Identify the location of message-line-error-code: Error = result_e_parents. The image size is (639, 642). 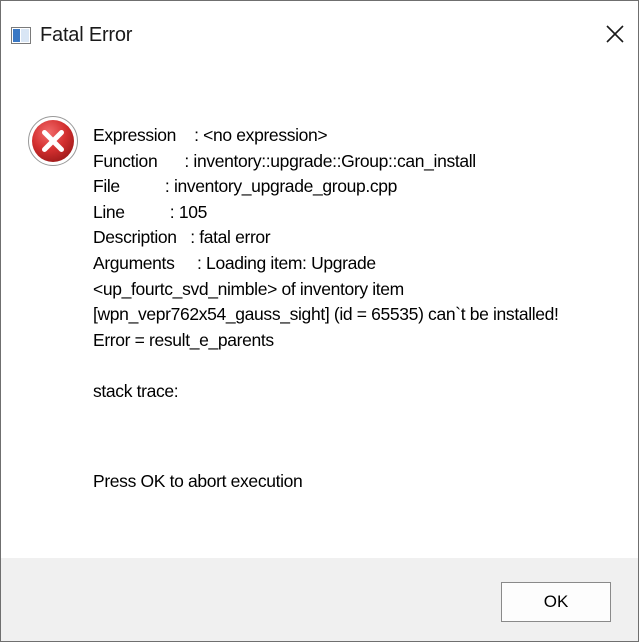
(183, 339).